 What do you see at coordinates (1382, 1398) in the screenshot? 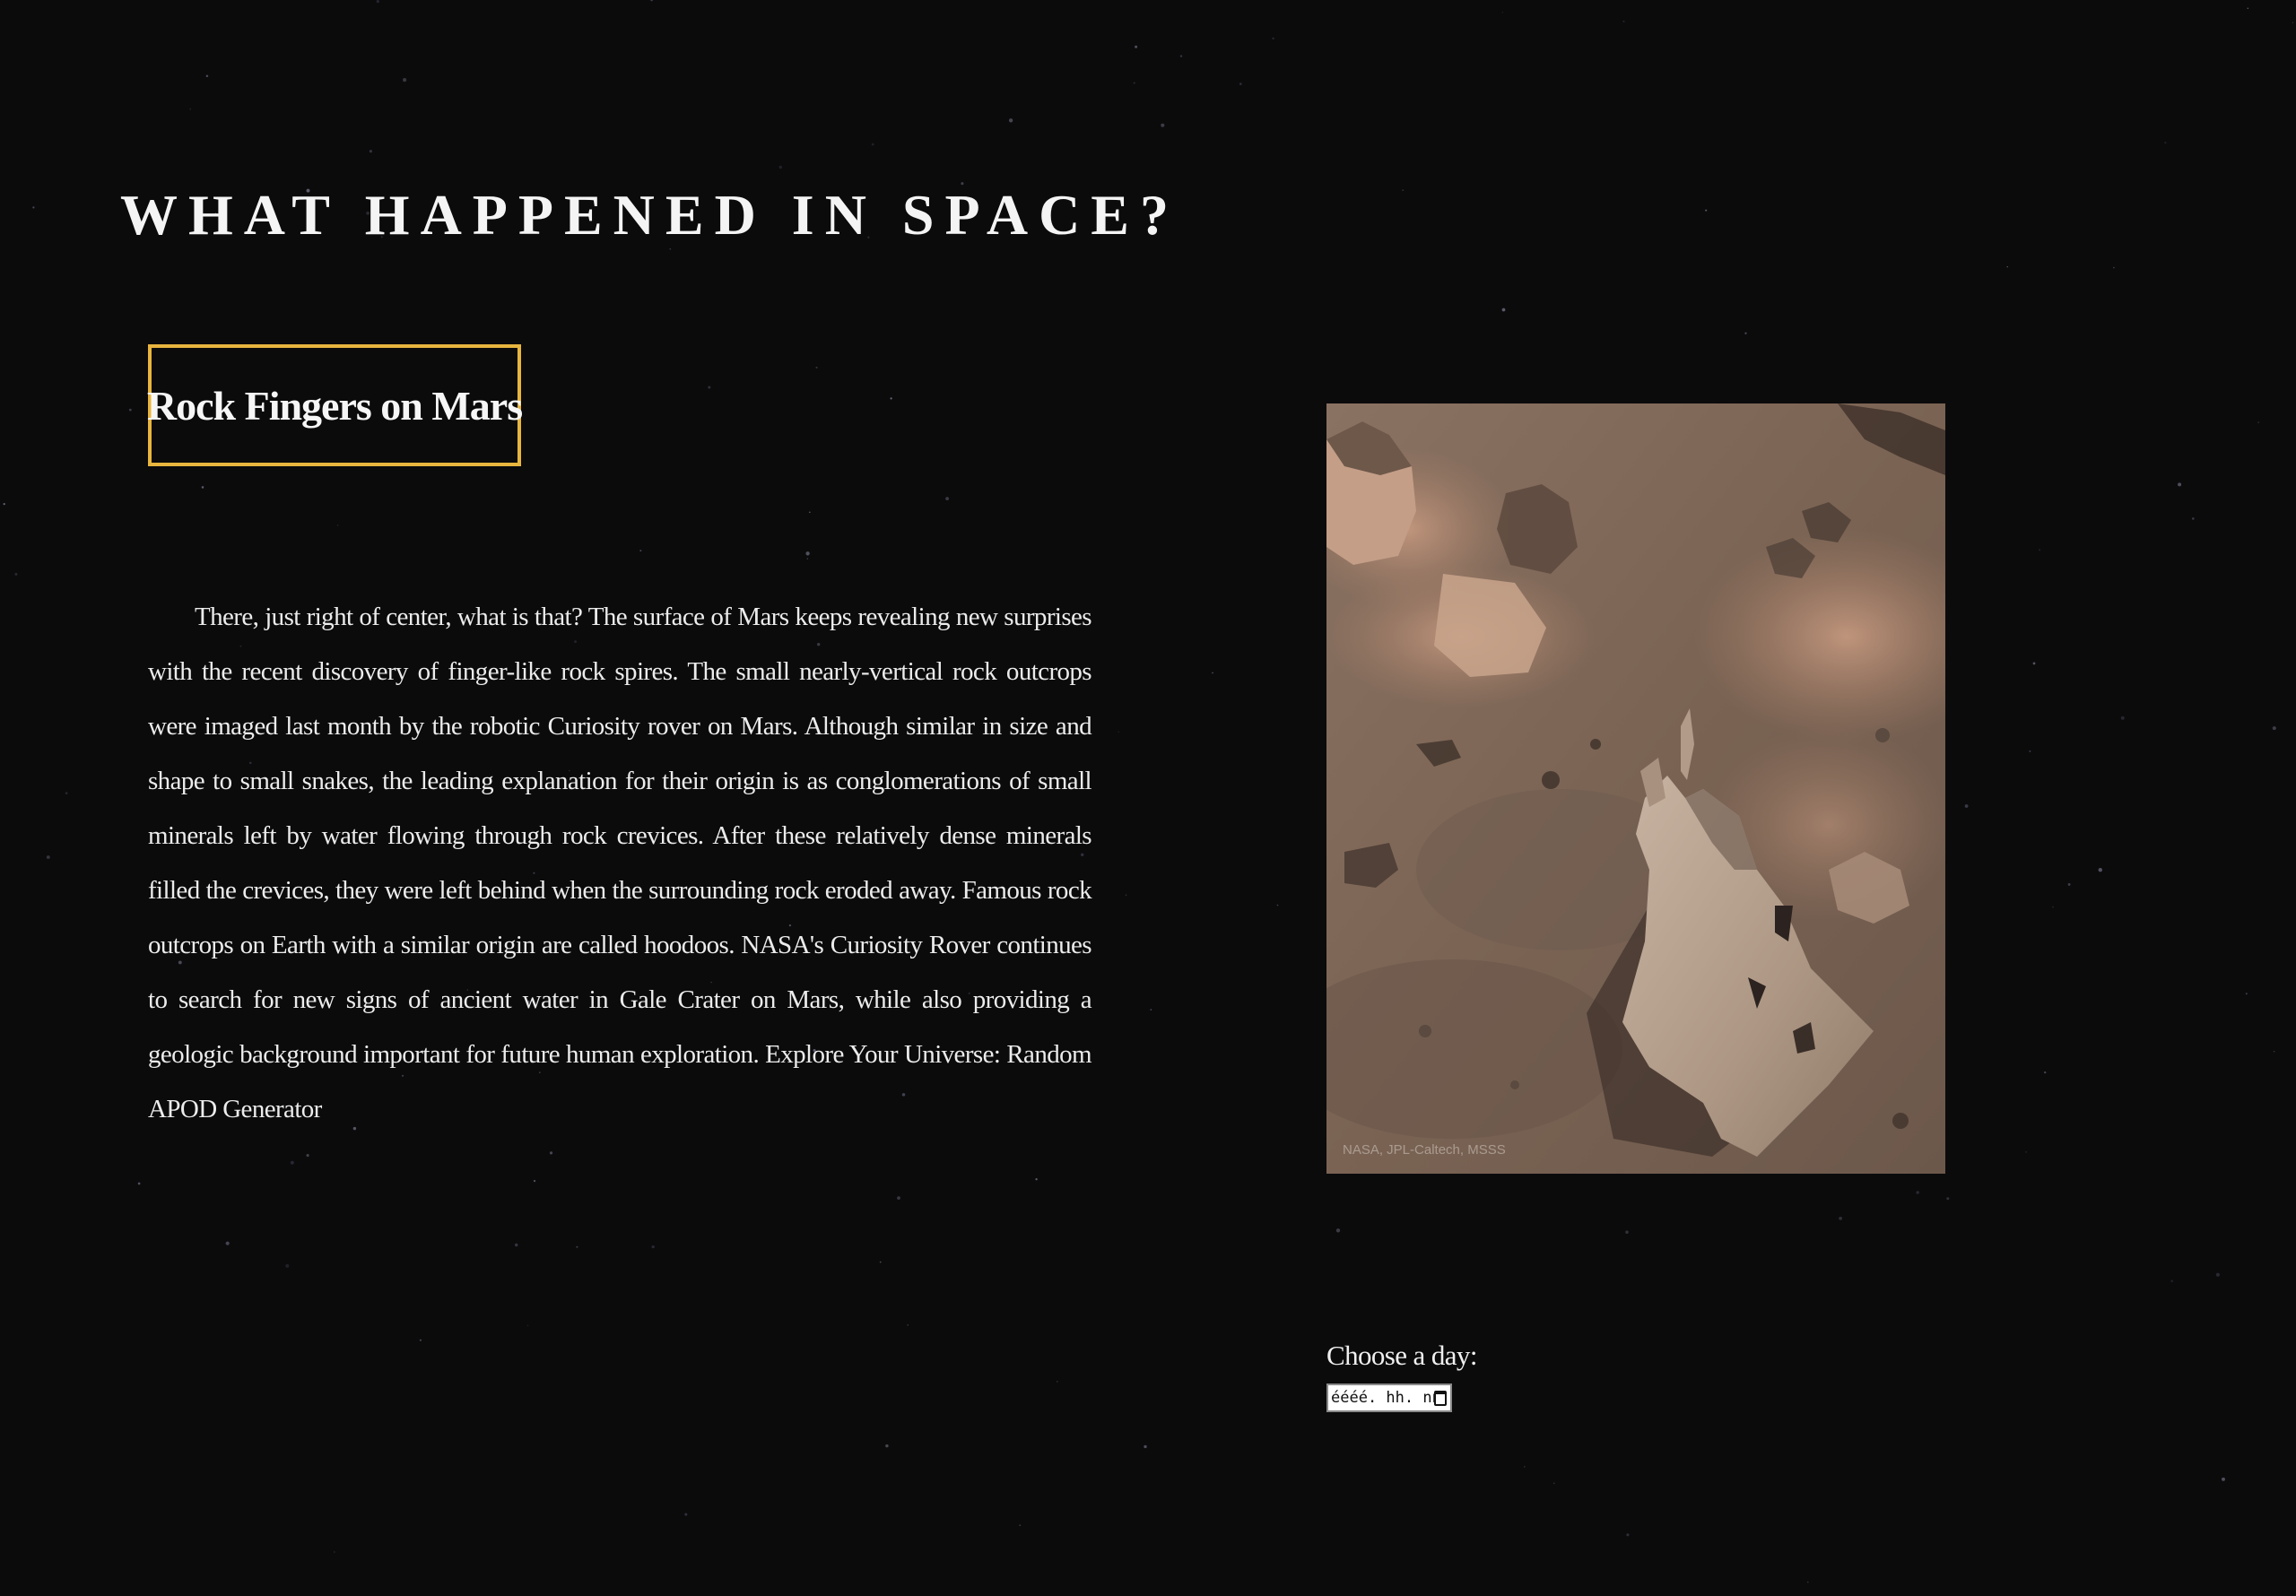
I see `date-input-placeholder: éééé. hh. nn.` at bounding box center [1382, 1398].